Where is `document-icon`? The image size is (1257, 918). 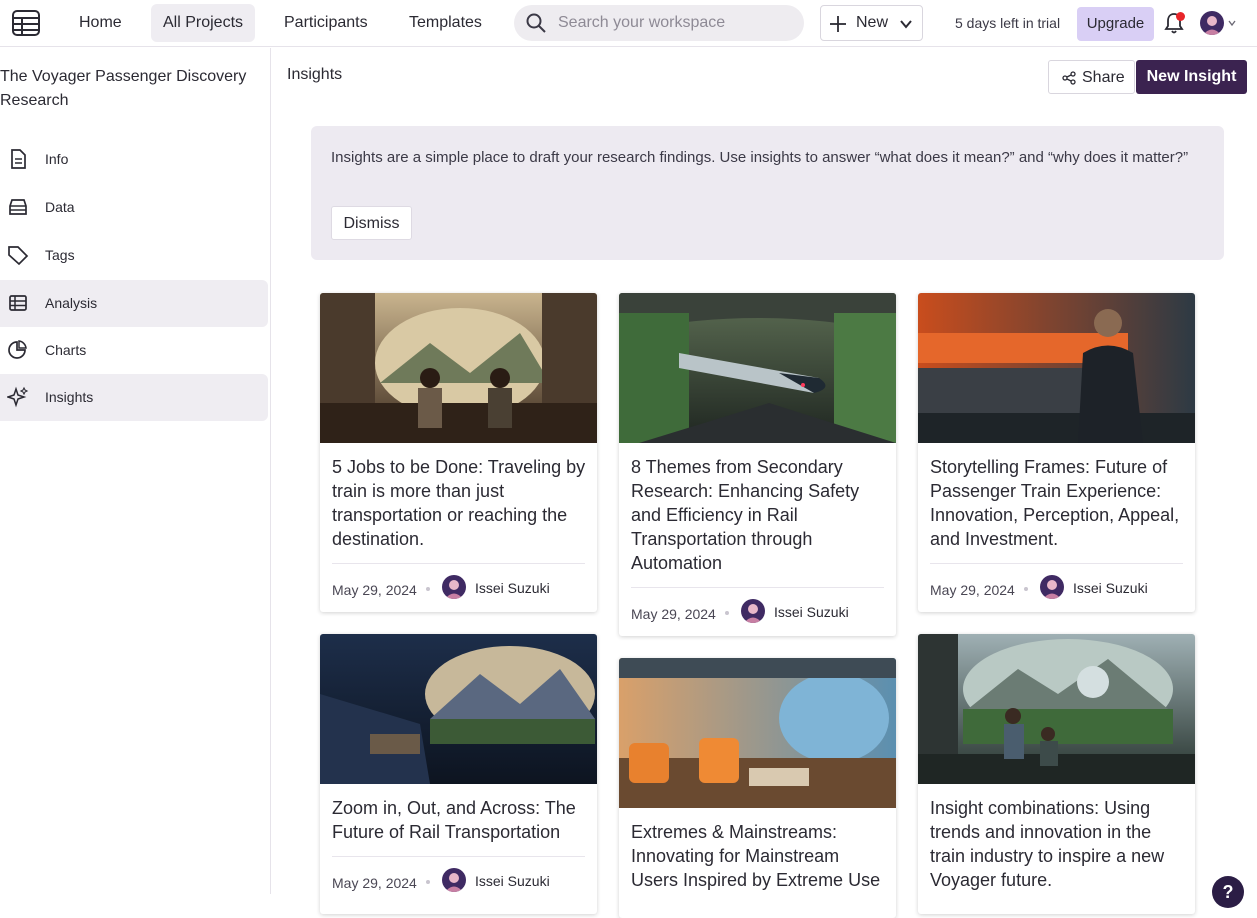 document-icon is located at coordinates (18, 159).